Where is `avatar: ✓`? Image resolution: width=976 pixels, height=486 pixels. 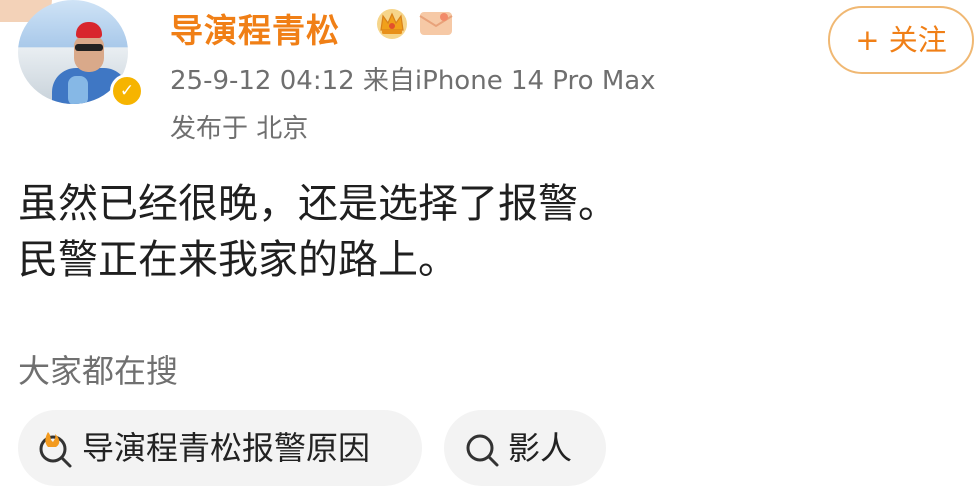
avatar: ✓ is located at coordinates (81, 54).